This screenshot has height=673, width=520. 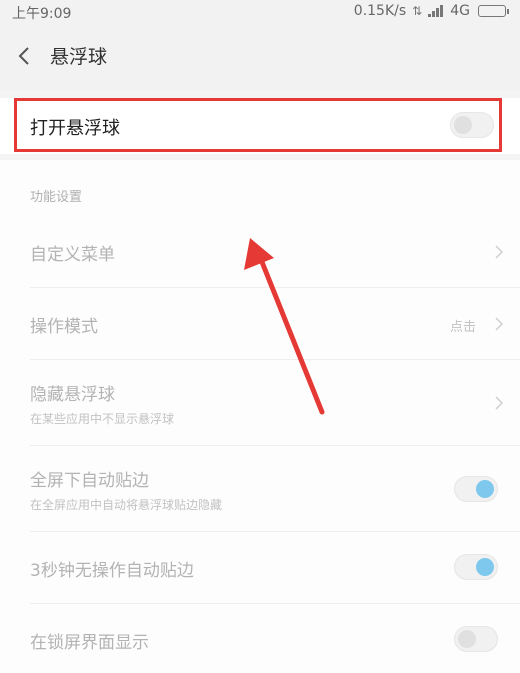 I want to click on lockscreen-toggle, so click(x=476, y=639).